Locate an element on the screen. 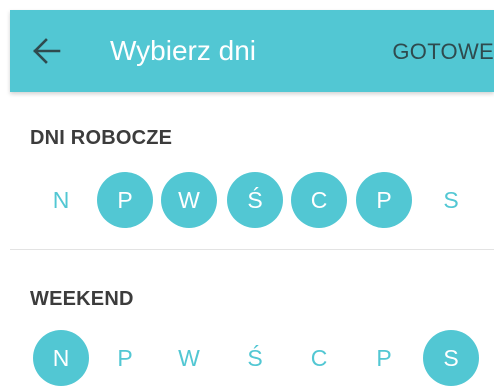  weekend-toggle-wednesday: Ś is located at coordinates (255, 358).